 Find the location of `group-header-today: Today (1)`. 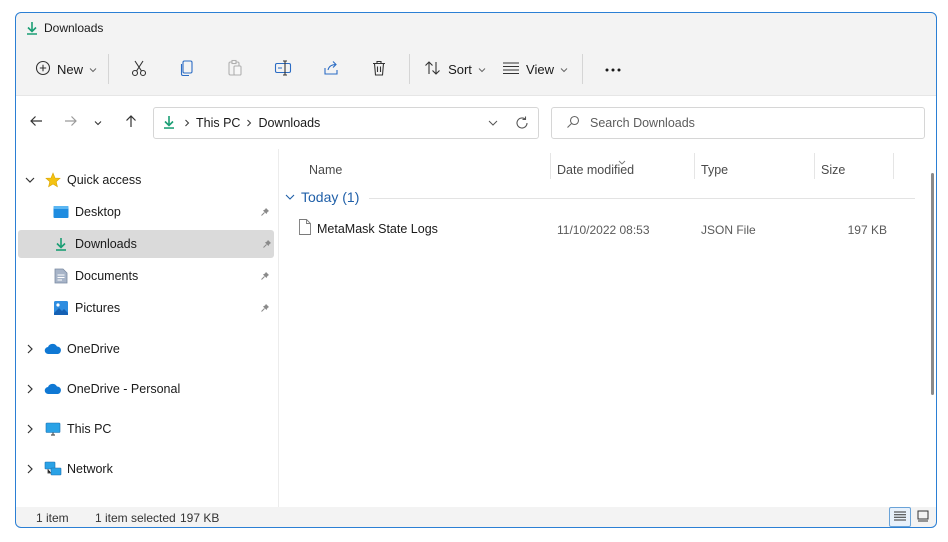

group-header-today: Today (1) is located at coordinates (600, 197).